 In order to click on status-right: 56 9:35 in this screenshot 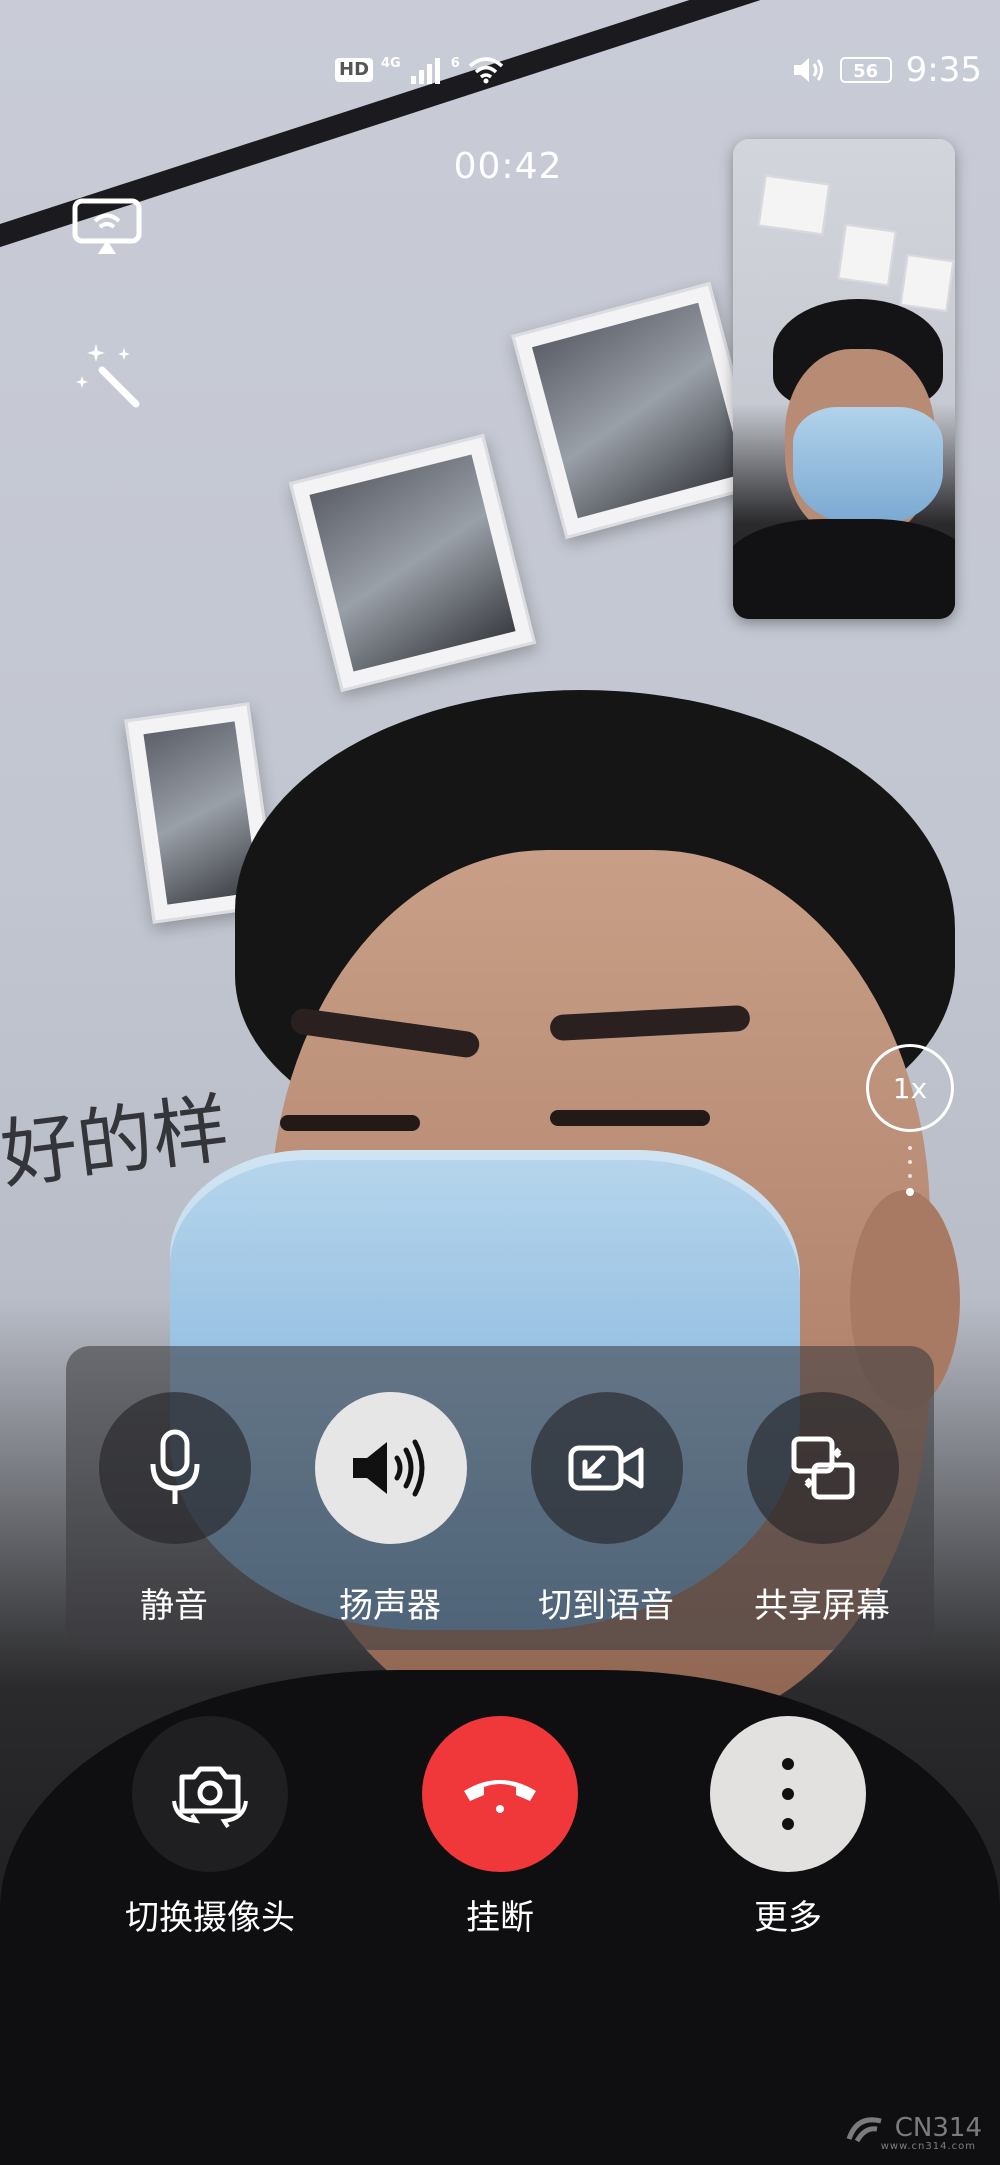, I will do `click(887, 70)`.